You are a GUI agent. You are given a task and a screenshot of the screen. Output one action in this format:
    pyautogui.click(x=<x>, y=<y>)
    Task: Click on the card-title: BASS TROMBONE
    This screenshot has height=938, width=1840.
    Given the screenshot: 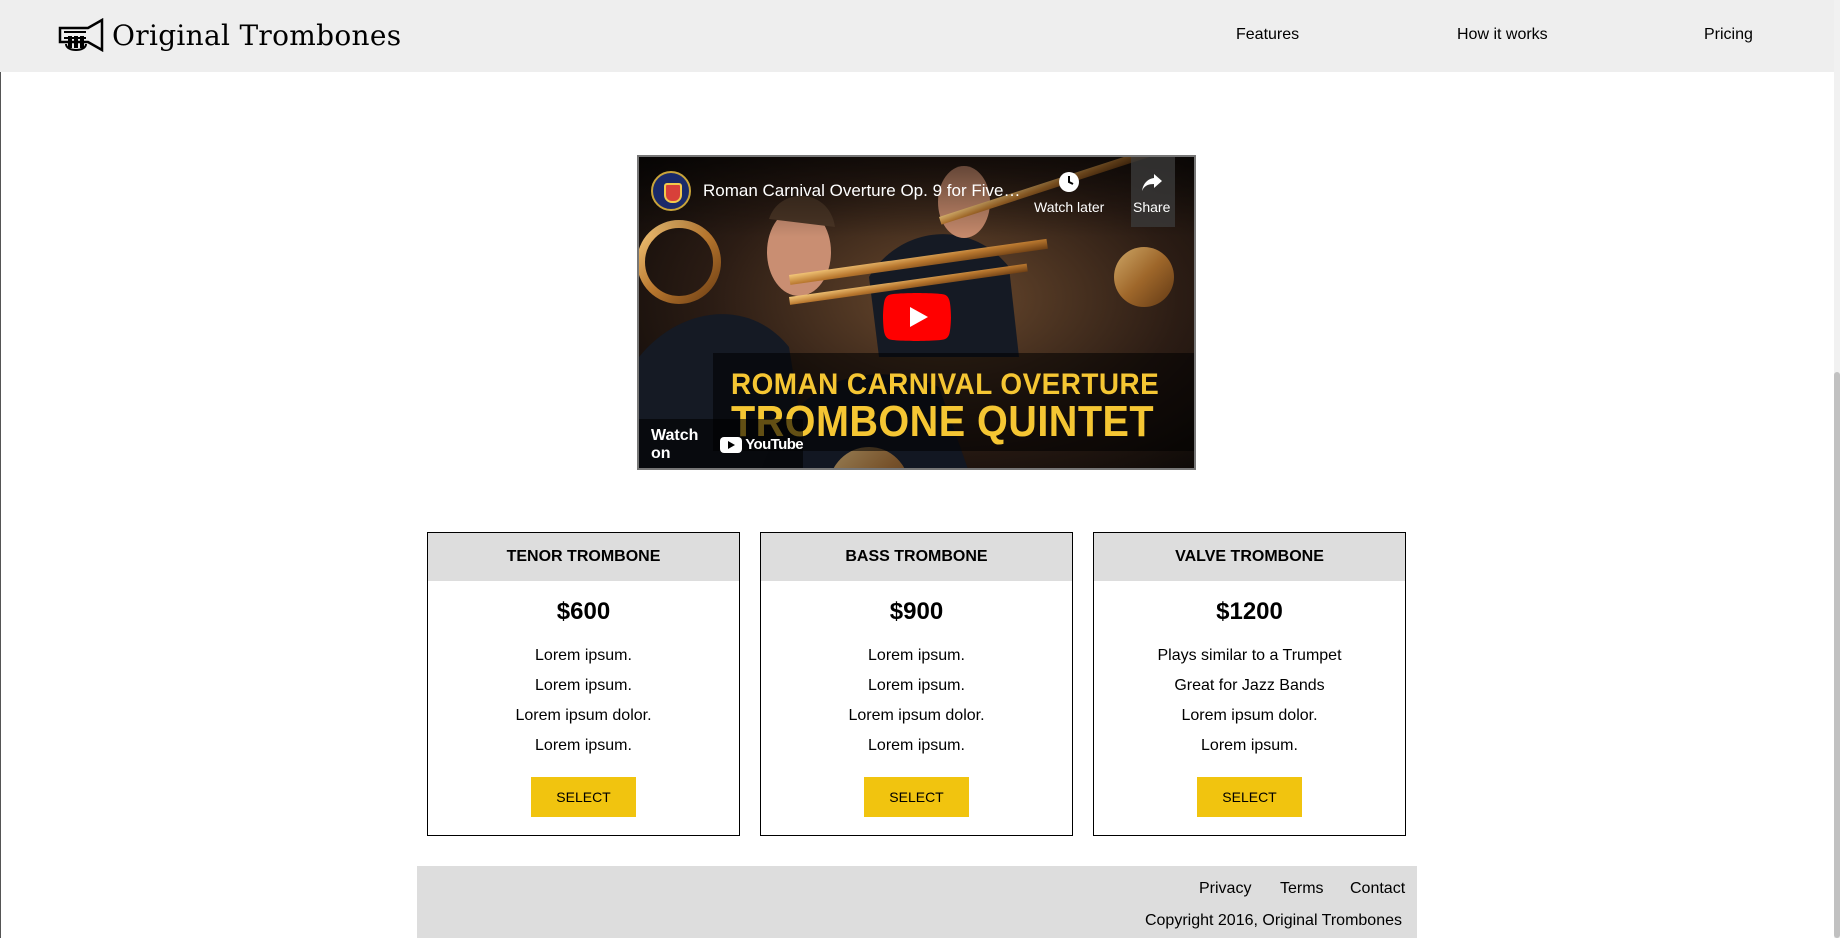 What is the action you would take?
    pyautogui.click(x=916, y=557)
    